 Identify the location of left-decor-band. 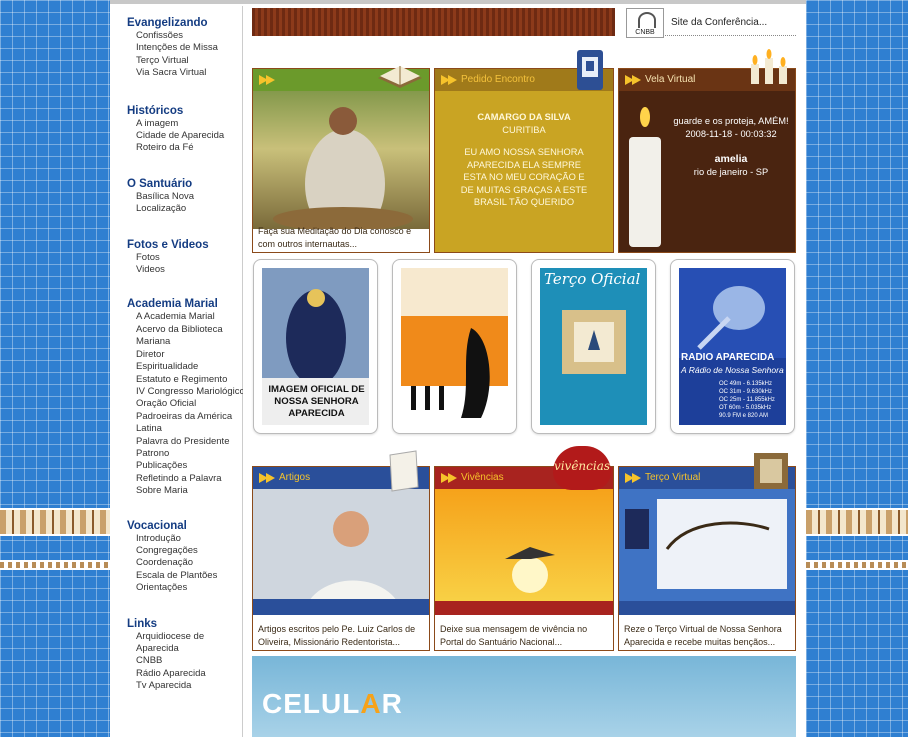
(55, 522).